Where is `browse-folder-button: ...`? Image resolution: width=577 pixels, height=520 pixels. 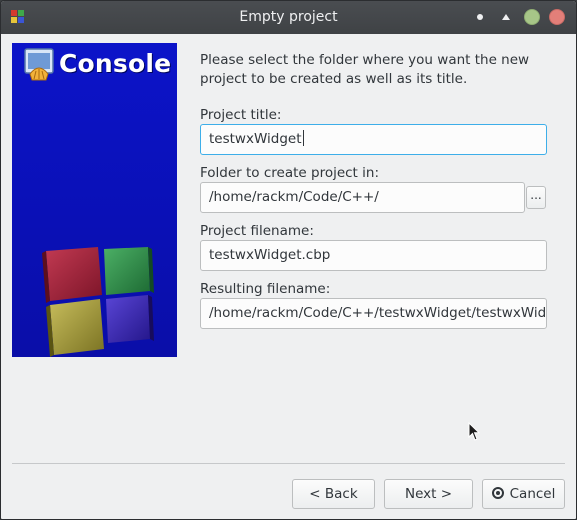 browse-folder-button: ... is located at coordinates (536, 197).